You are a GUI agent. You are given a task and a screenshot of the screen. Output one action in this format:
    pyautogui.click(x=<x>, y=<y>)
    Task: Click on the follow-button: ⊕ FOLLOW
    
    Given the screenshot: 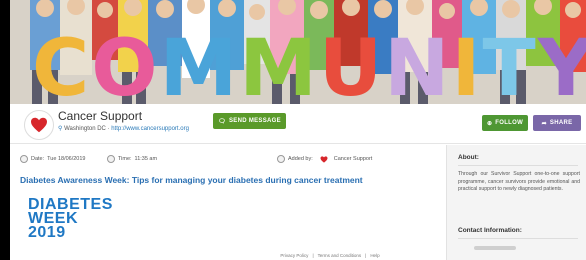 What is the action you would take?
    pyautogui.click(x=505, y=123)
    